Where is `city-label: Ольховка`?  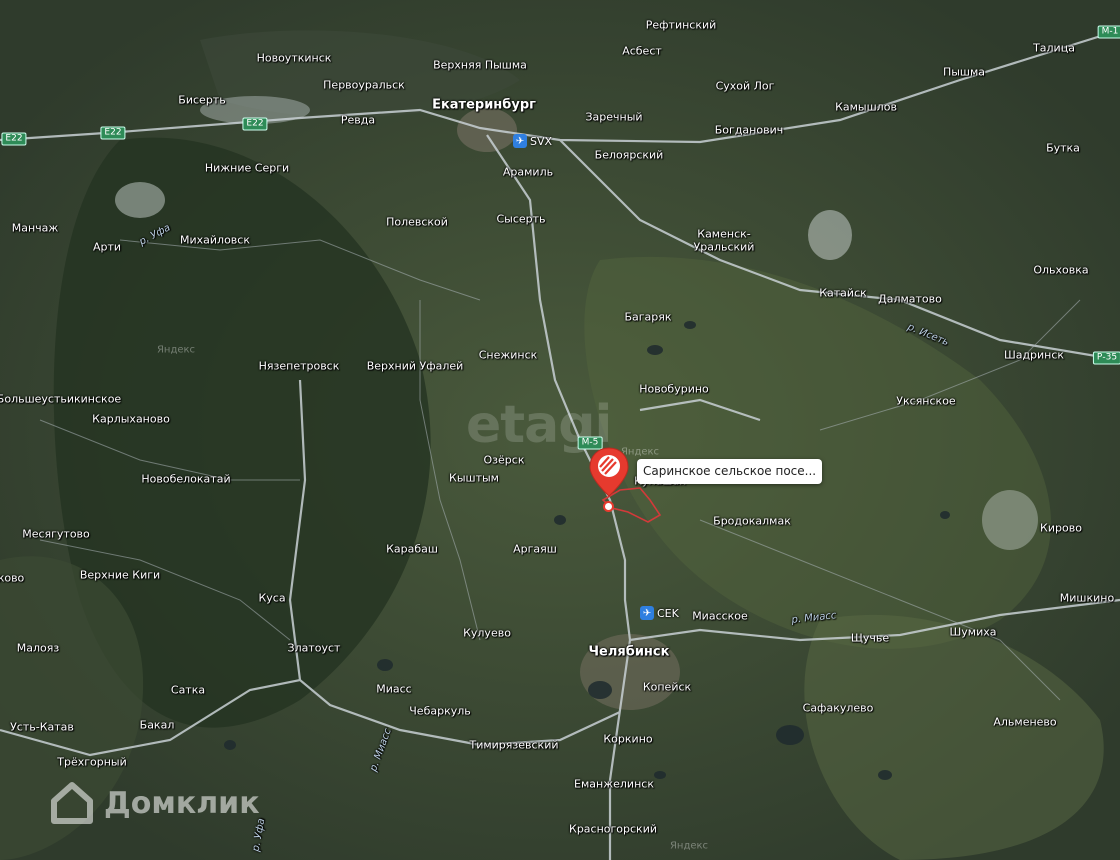 city-label: Ольховка is located at coordinates (1060, 270).